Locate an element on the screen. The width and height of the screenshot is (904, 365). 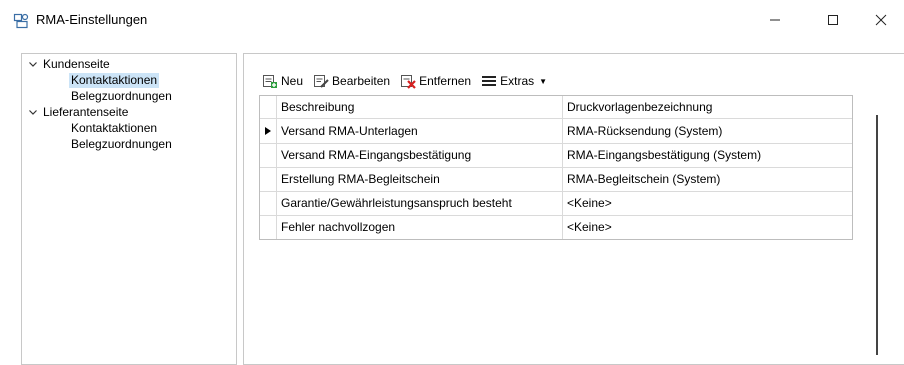
current-row-pointer-icon is located at coordinates (268, 131).